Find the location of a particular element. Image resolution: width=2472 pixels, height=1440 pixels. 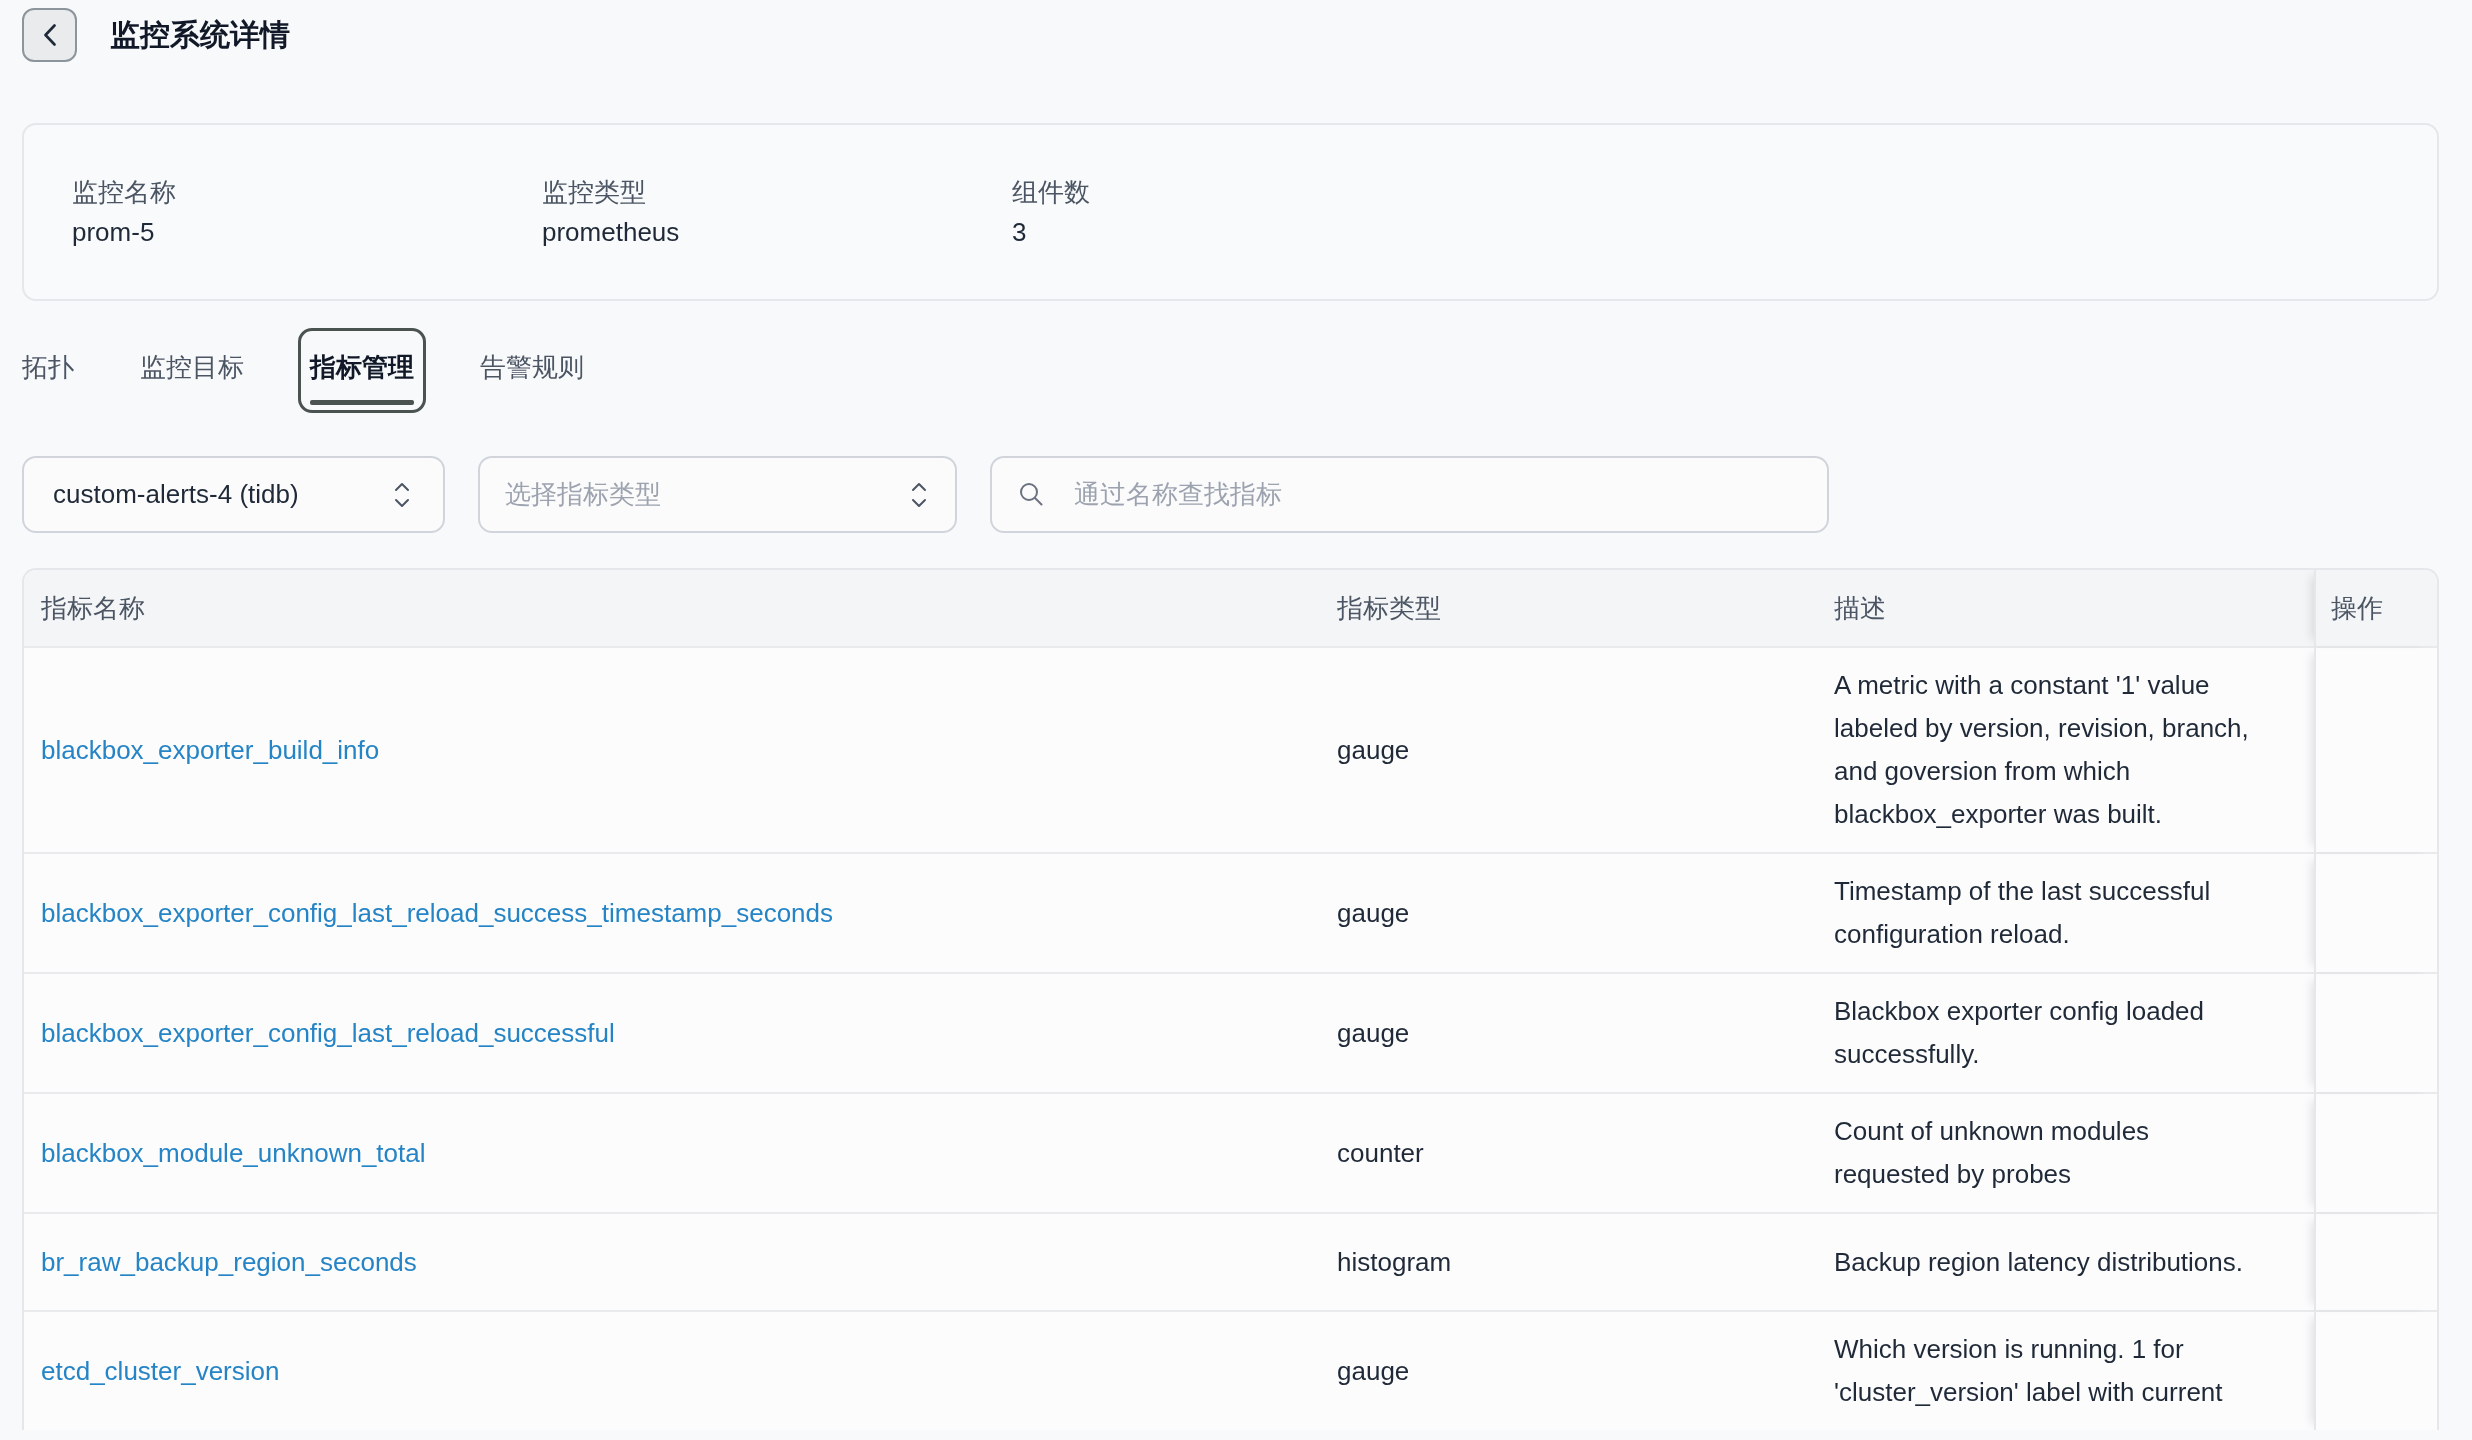

metric-link: blackbox_module_unknown_total is located at coordinates (233, 1152).